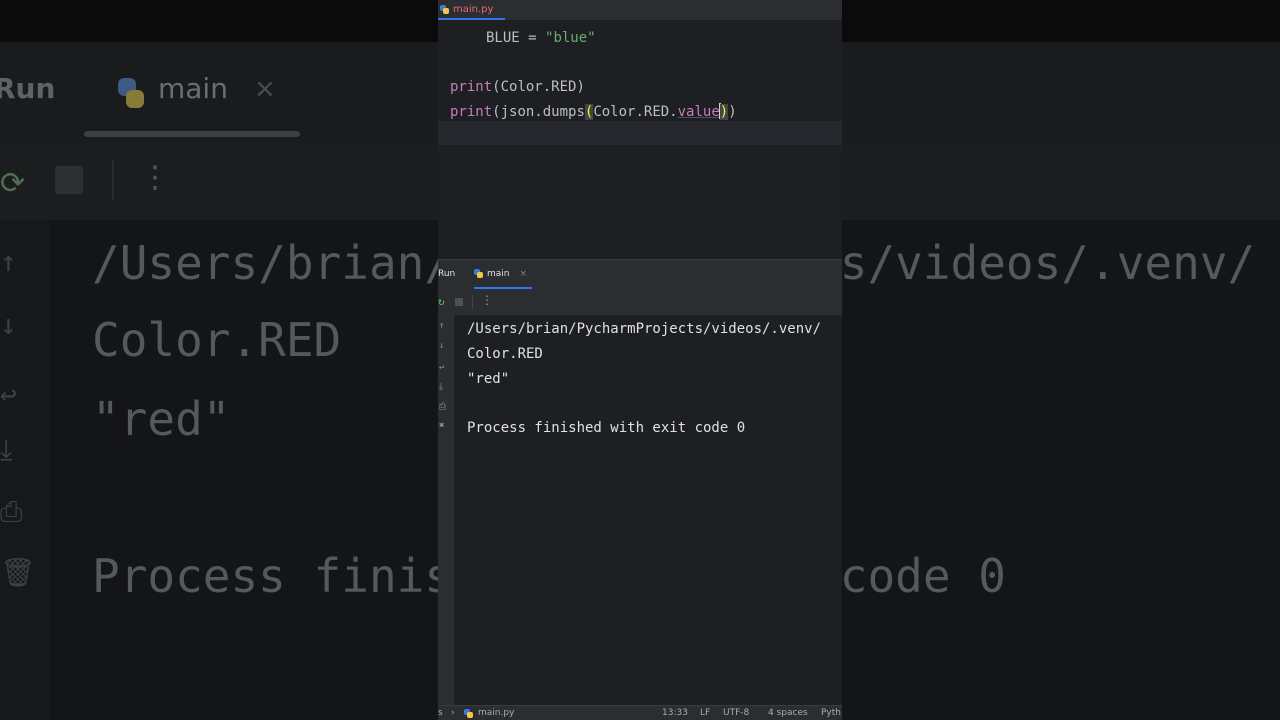 The image size is (1280, 720). What do you see at coordinates (831, 713) in the screenshot?
I see `interpreter: Pyth` at bounding box center [831, 713].